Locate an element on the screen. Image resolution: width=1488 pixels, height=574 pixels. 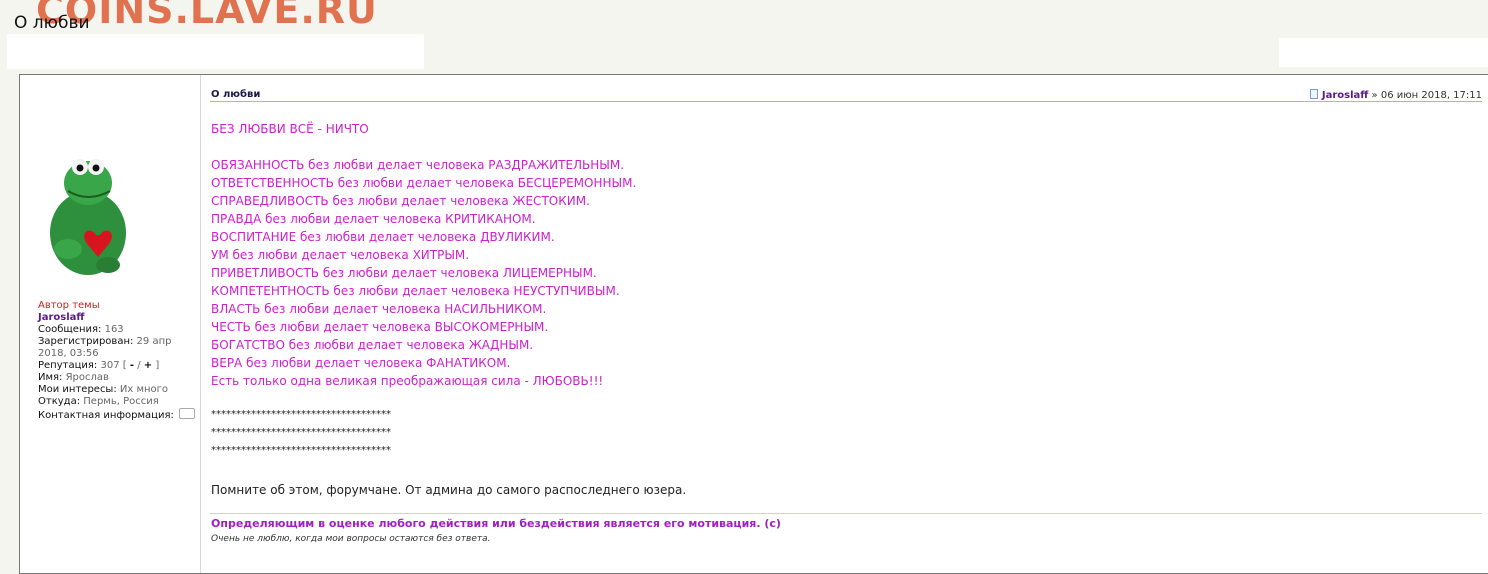
from-value: Пермь, Россия is located at coordinates (121, 401).